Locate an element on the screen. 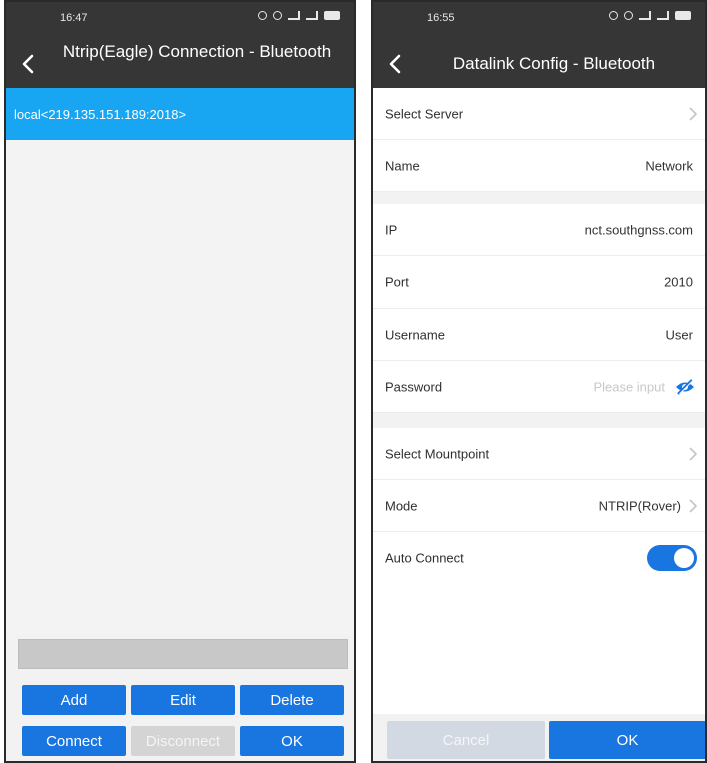  password-row: Password Please input is located at coordinates (539, 387).